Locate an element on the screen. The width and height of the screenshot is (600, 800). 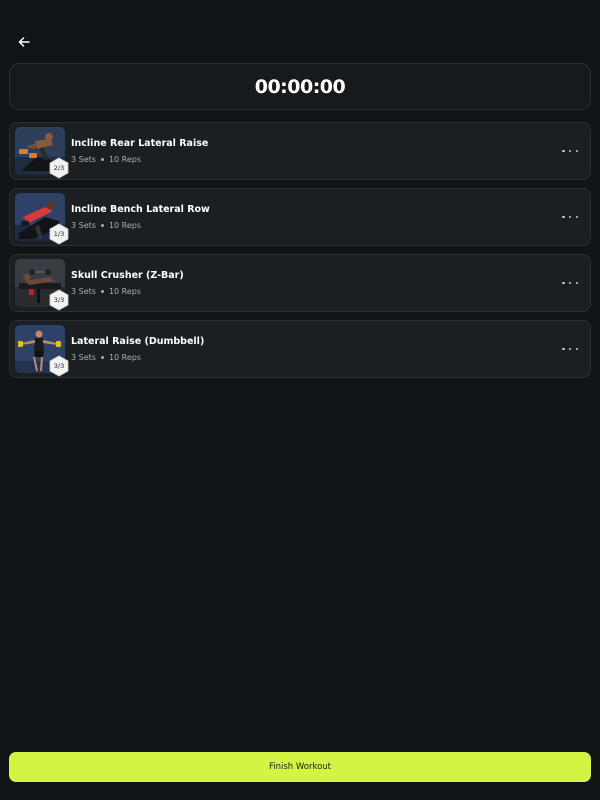
exercise-card: 3/3 Skull Crusher (Z-Bar) 3 Sets 10 Reps is located at coordinates (300, 283).